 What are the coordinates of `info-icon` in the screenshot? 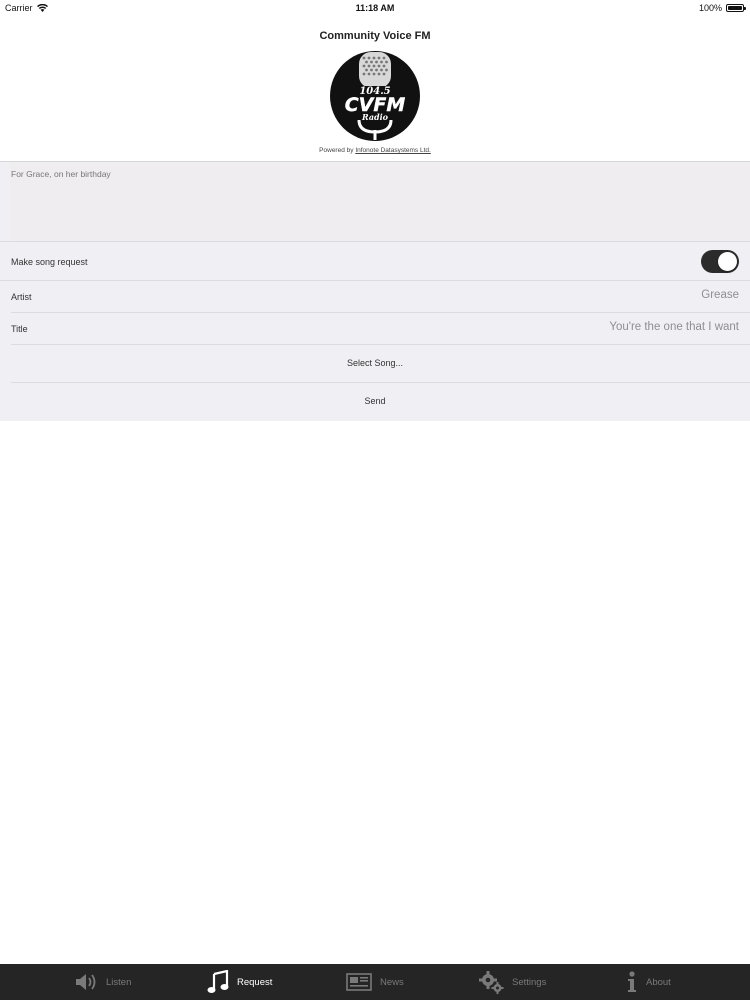 It's located at (632, 981).